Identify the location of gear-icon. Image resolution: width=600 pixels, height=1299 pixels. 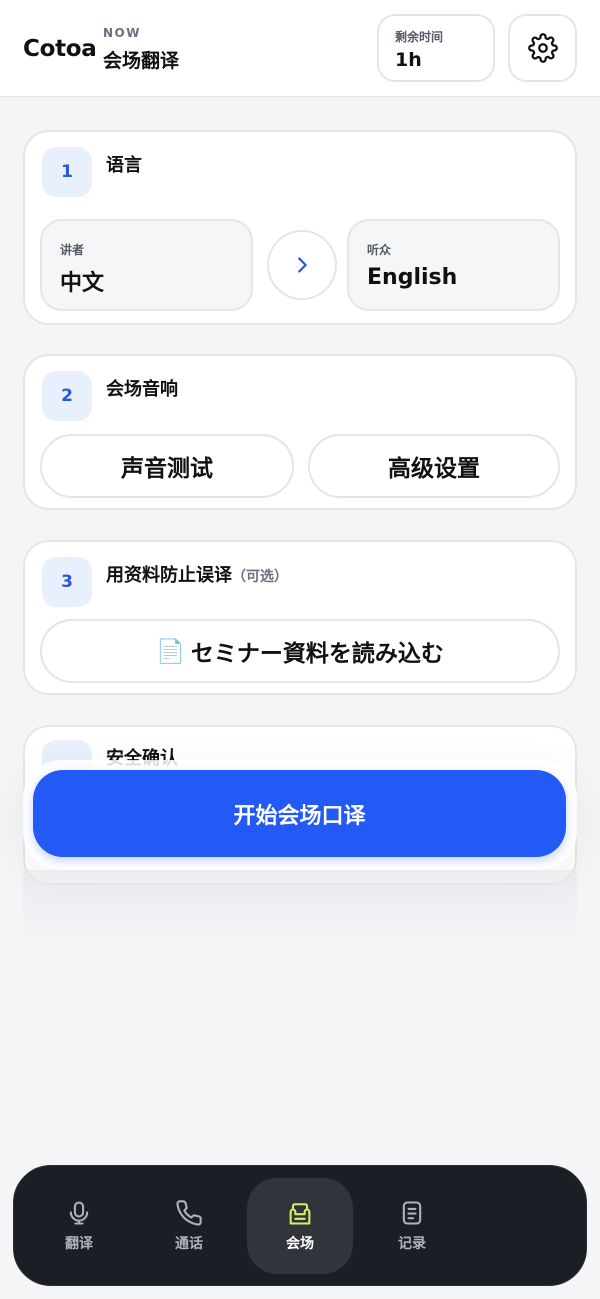
(542, 48).